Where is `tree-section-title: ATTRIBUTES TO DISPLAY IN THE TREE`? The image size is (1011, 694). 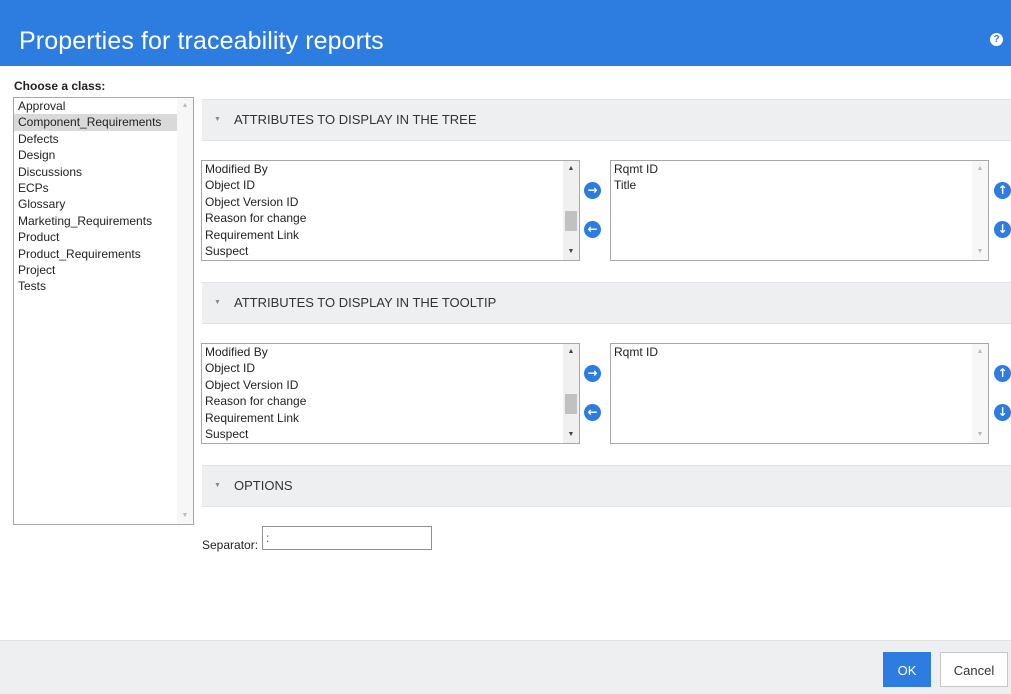
tree-section-title: ATTRIBUTES TO DISPLAY IN THE TREE is located at coordinates (355, 119).